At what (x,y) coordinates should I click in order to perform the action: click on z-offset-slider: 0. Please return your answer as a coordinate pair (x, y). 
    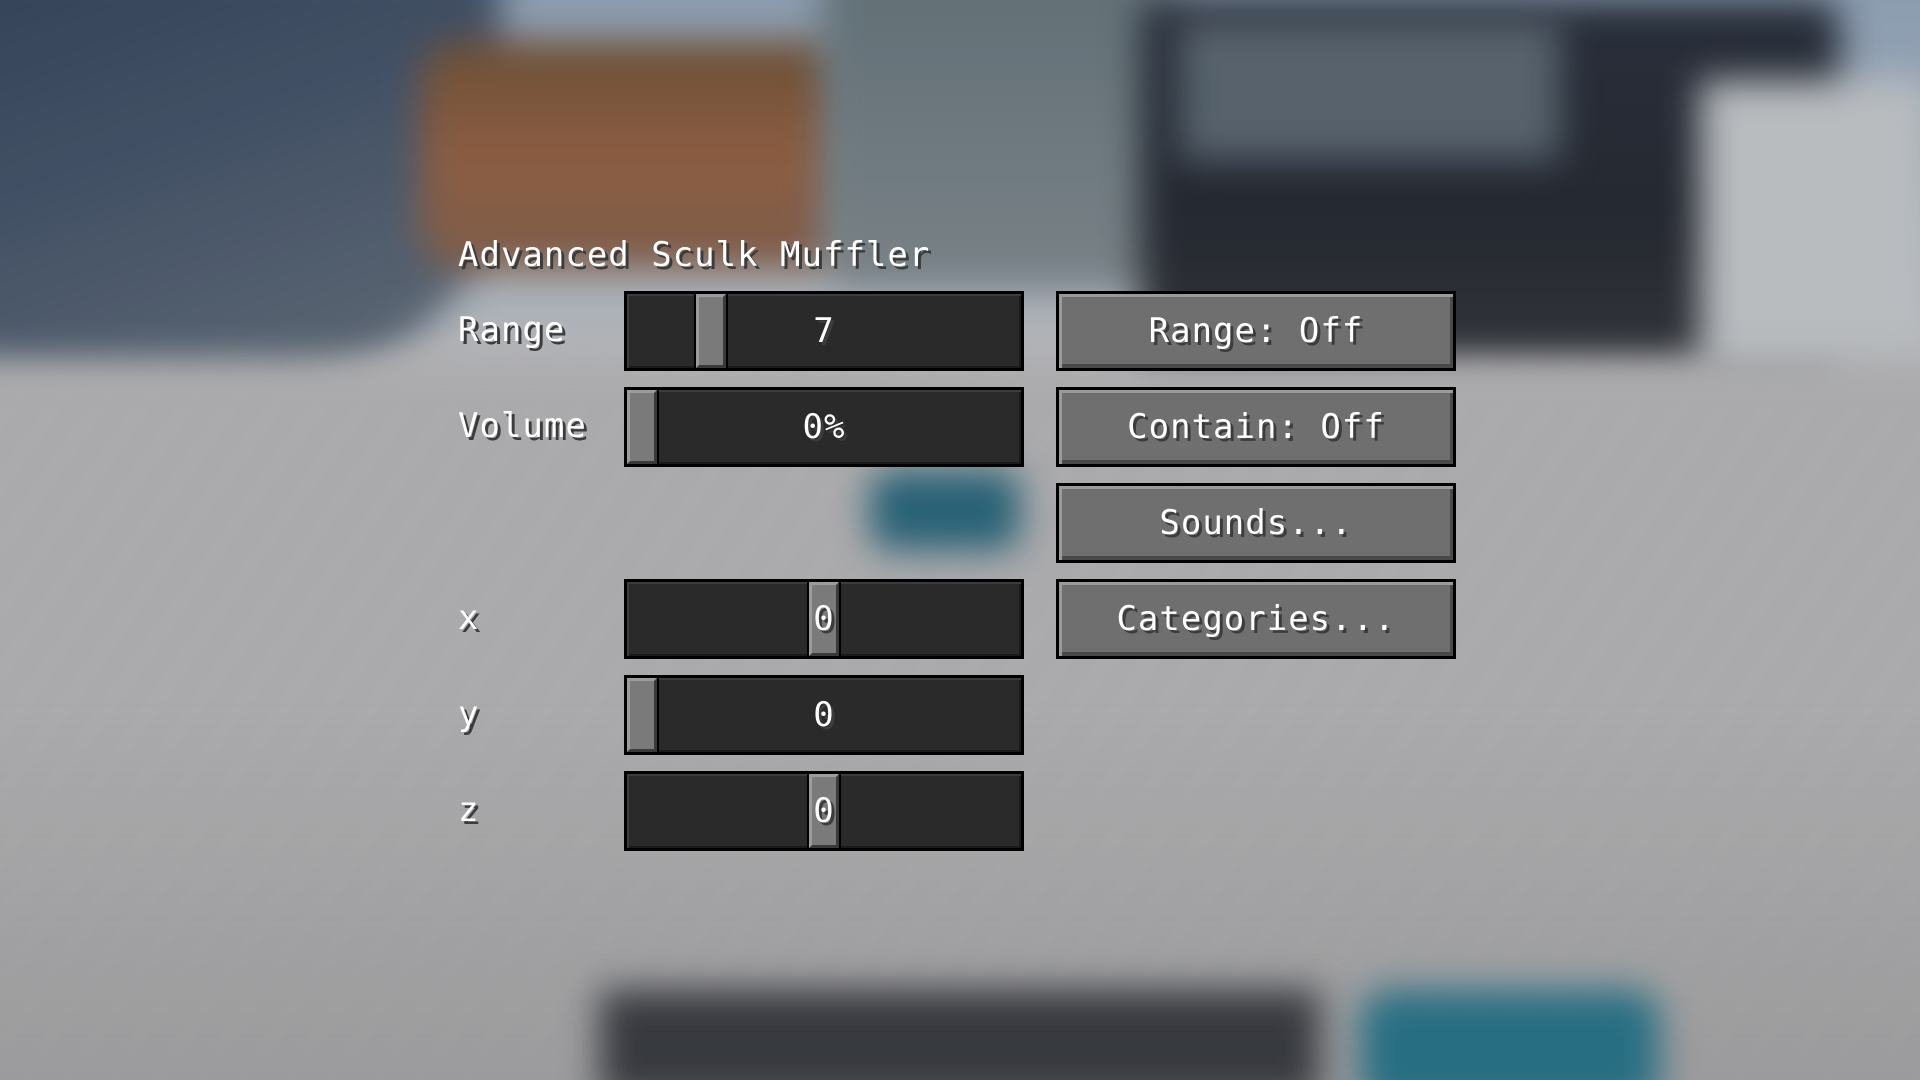
    Looking at the image, I should click on (824, 811).